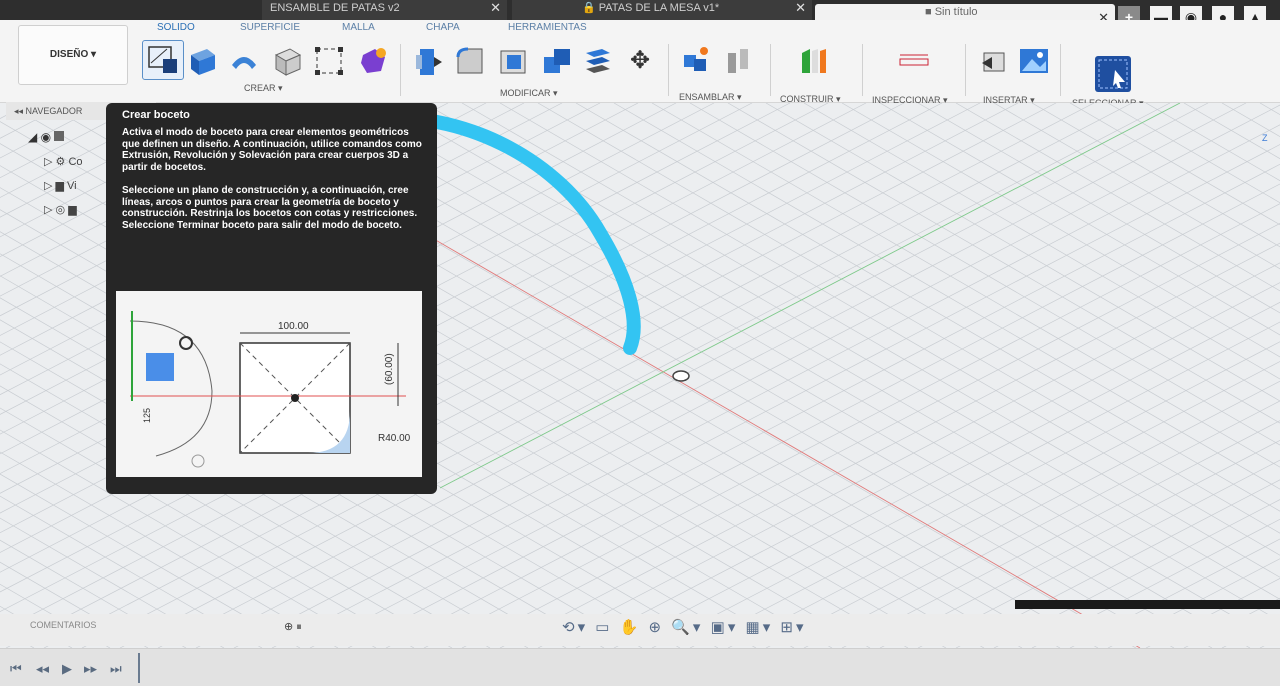  Describe the element at coordinates (529, 93) in the screenshot. I see `modify-group-label: MODIFICAR ▾` at that location.